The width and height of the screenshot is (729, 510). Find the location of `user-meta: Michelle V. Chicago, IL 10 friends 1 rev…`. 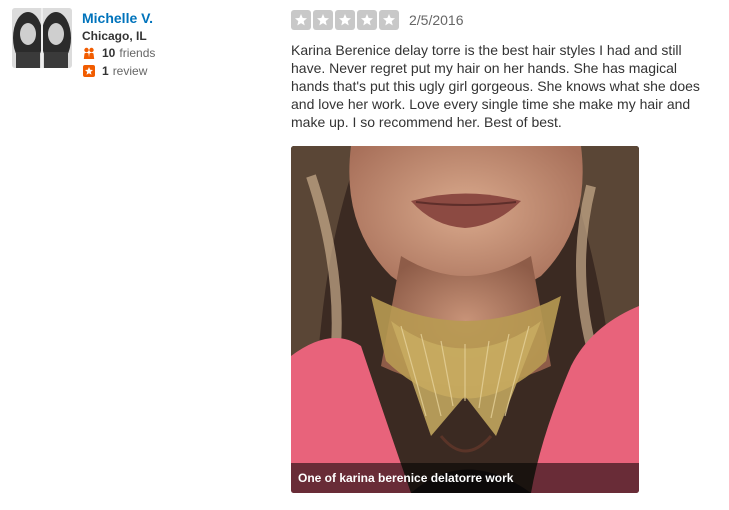

user-meta: Michelle V. Chicago, IL 10 friends 1 rev… is located at coordinates (118, 44).